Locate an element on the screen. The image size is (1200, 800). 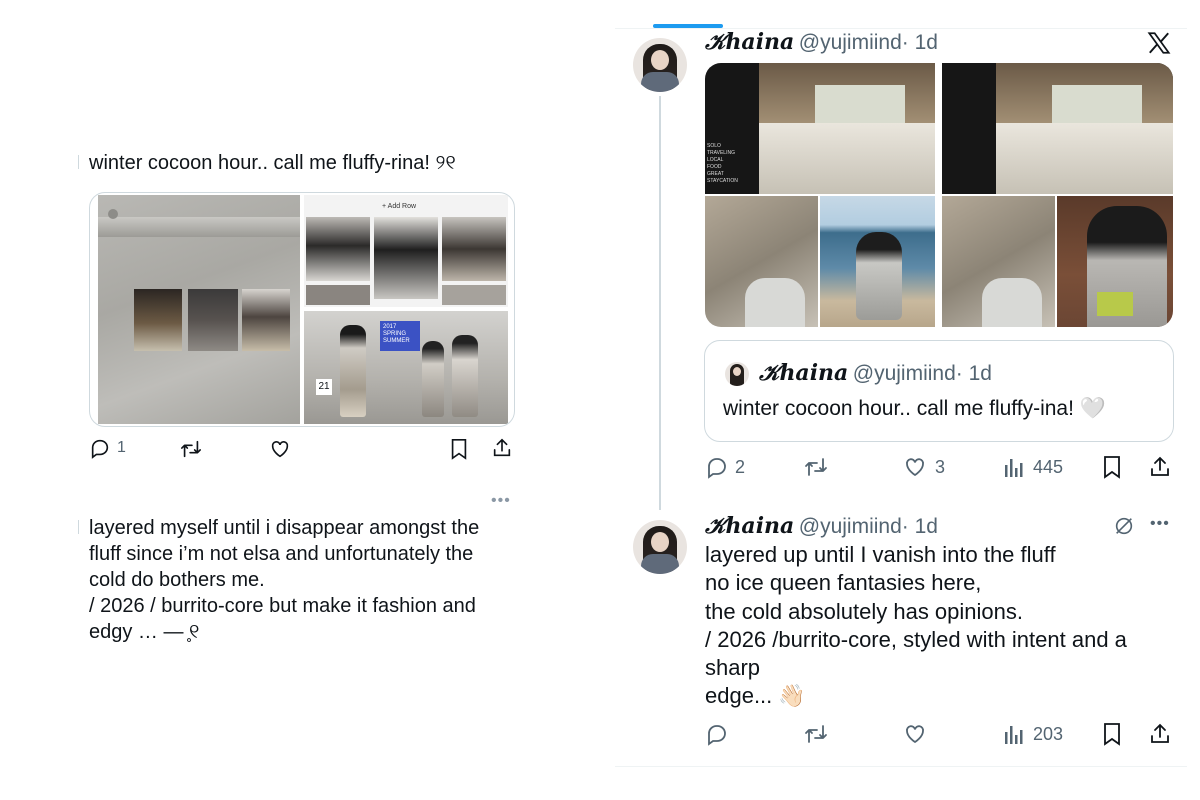
quote-time: · 1d is located at coordinates (973, 373).